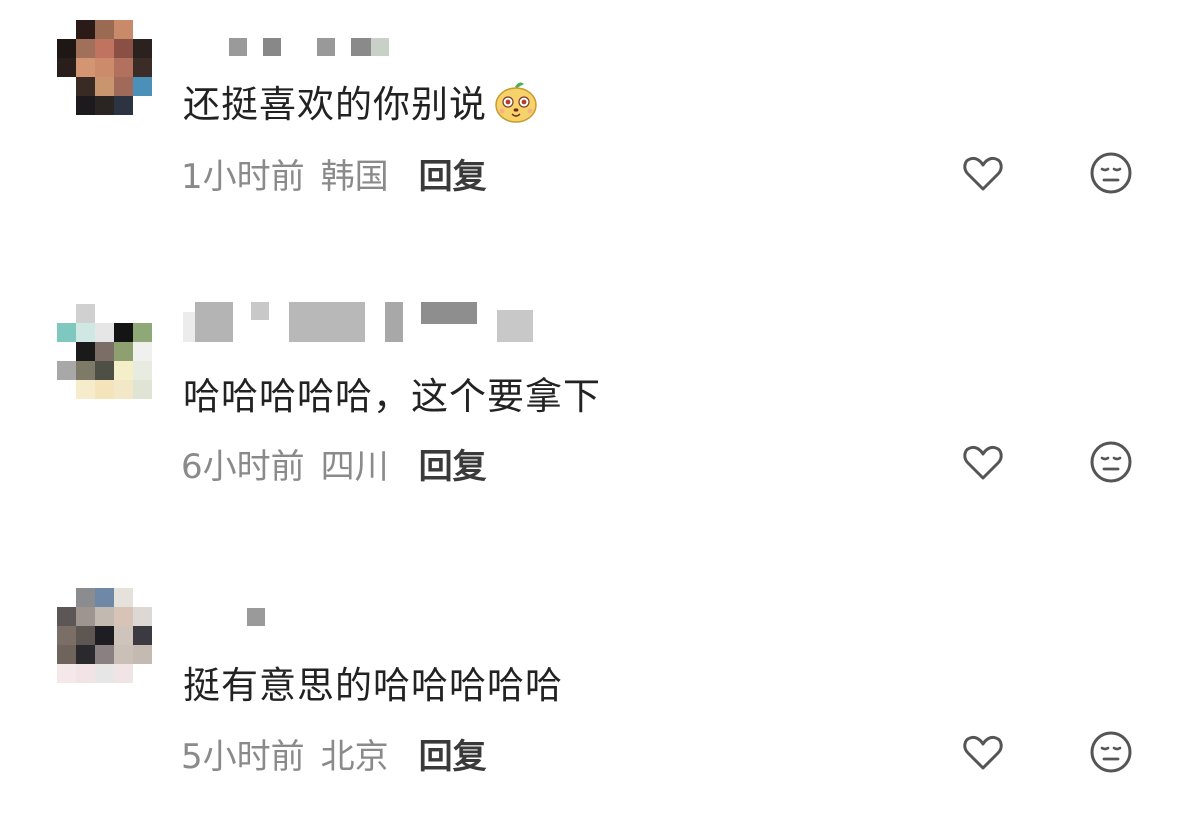 The width and height of the screenshot is (1200, 820). I want to click on timestamp: 1小时前, so click(243, 176).